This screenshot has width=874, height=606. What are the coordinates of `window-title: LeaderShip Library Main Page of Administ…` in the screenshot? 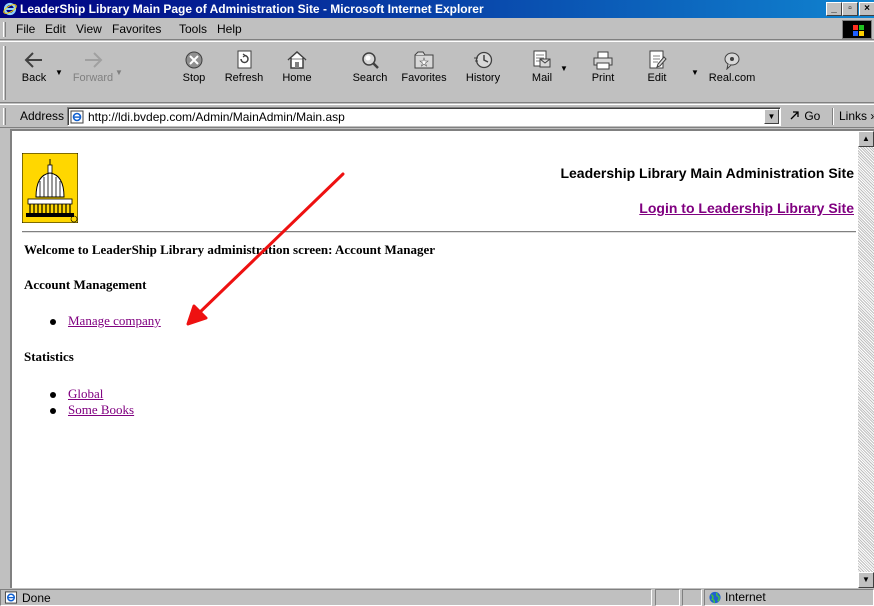 It's located at (252, 9).